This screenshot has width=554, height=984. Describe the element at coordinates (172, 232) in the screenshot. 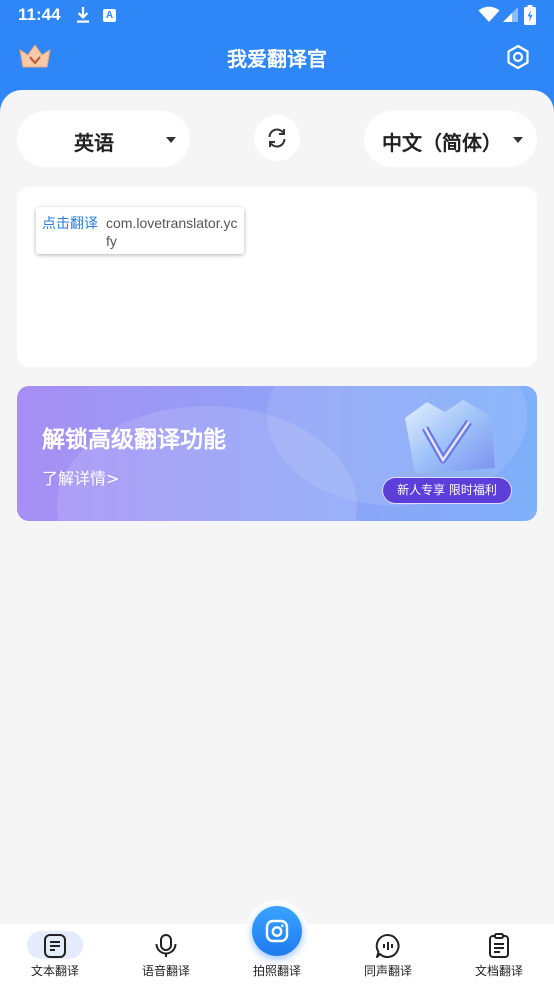

I see `package-name-text: com.lovetranslator.ycfy` at that location.